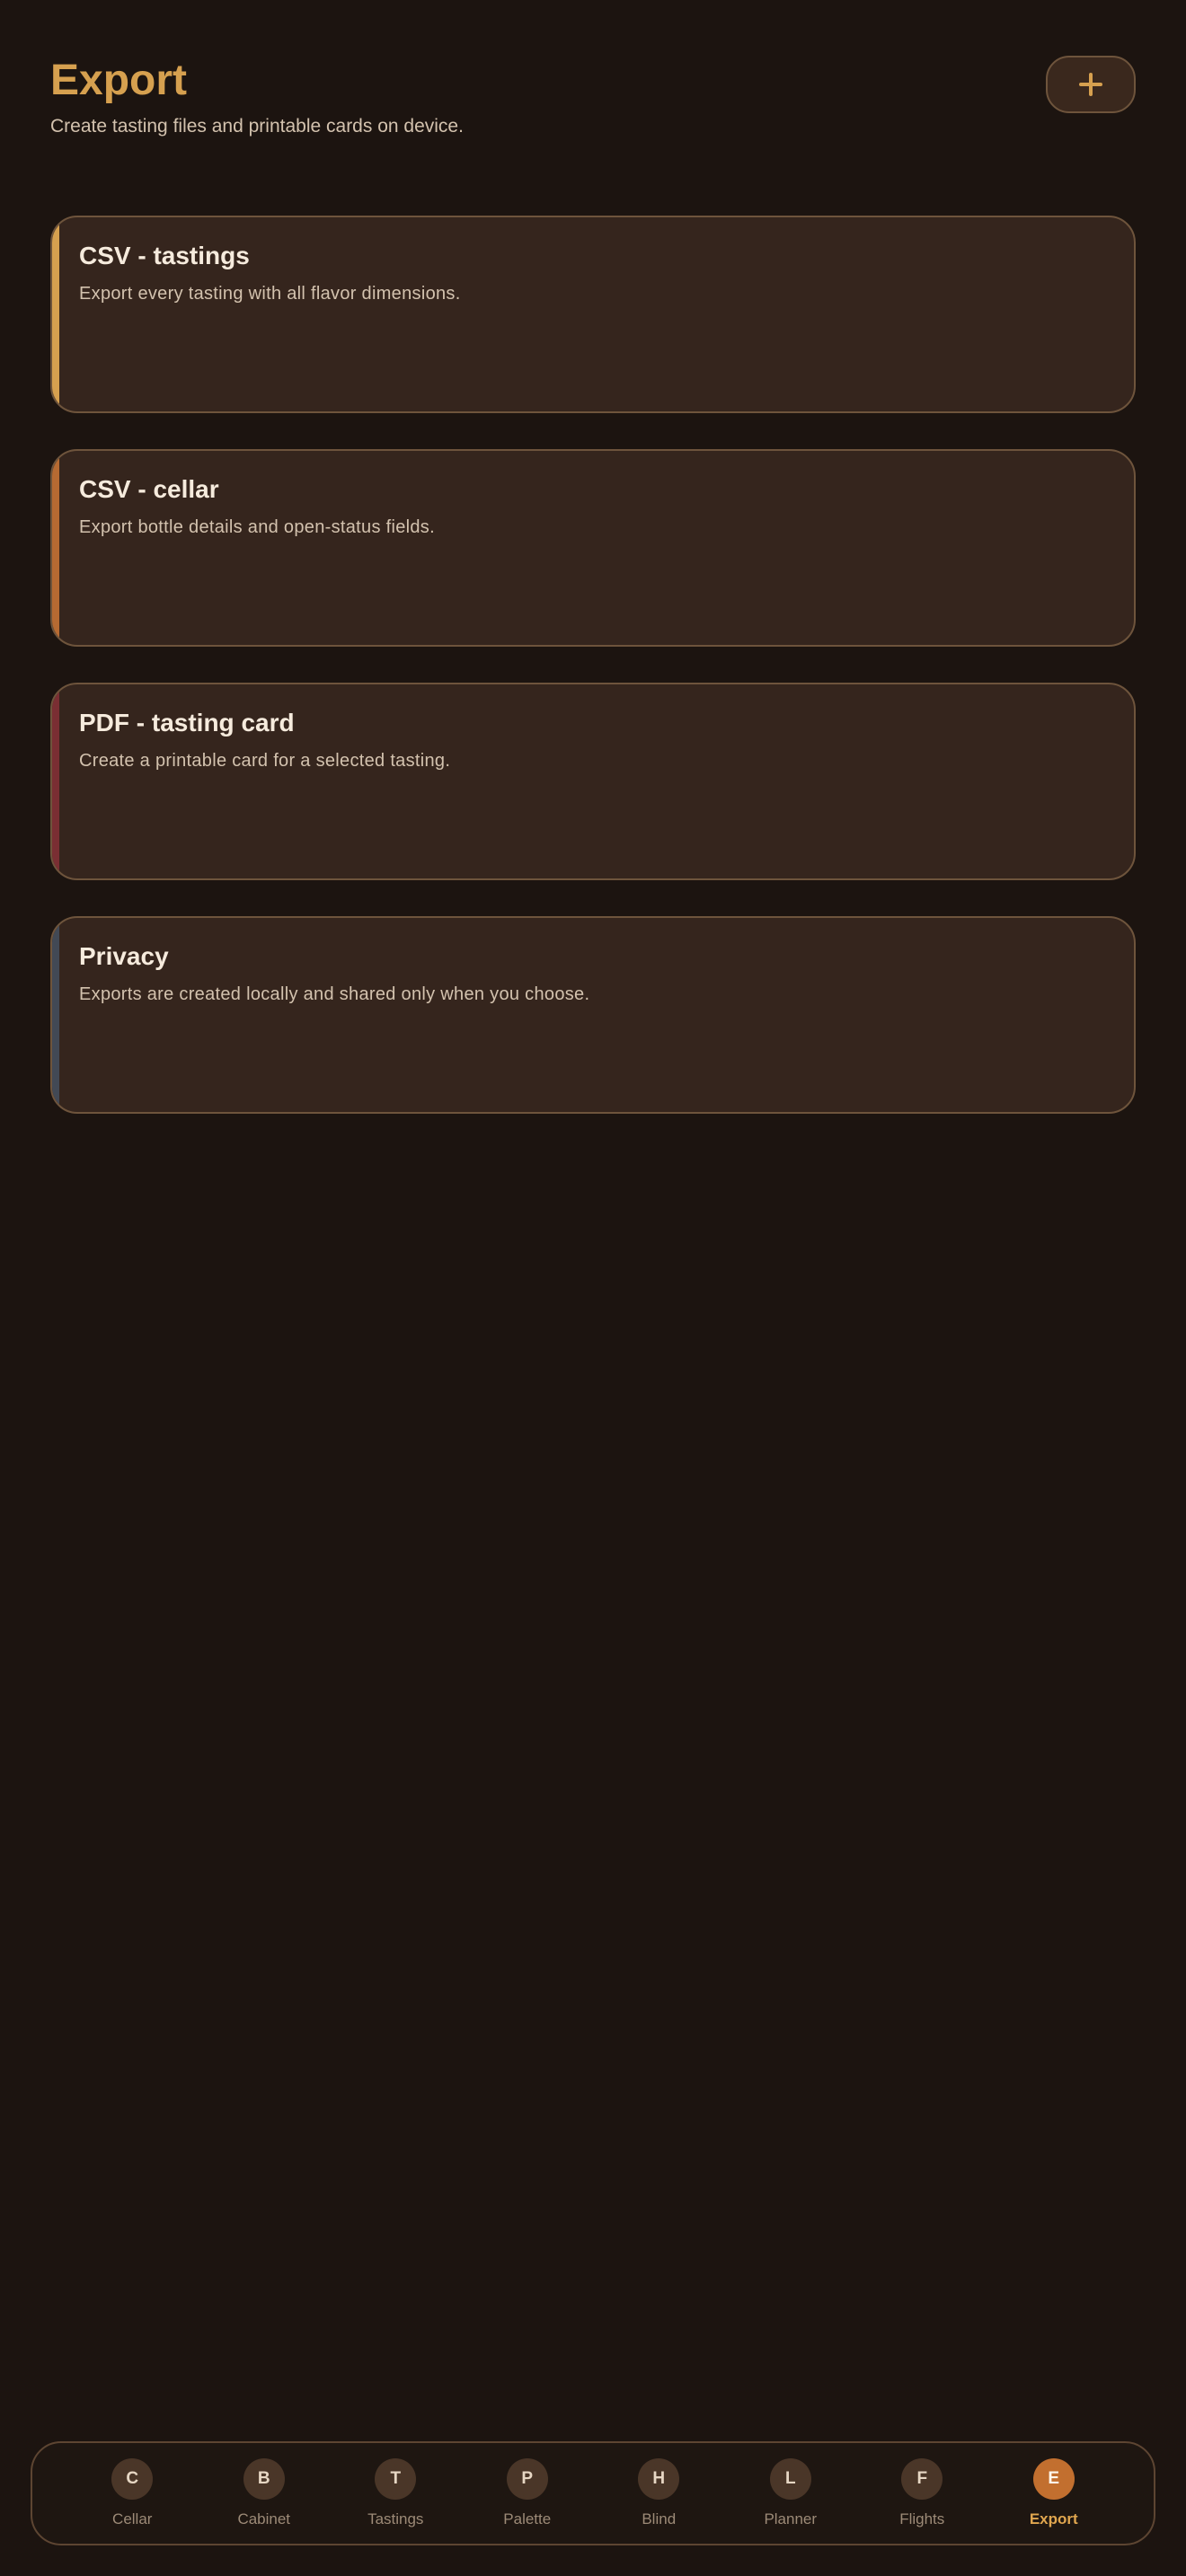 The width and height of the screenshot is (1186, 2576). I want to click on card-title: CSV - cellar, so click(149, 489).